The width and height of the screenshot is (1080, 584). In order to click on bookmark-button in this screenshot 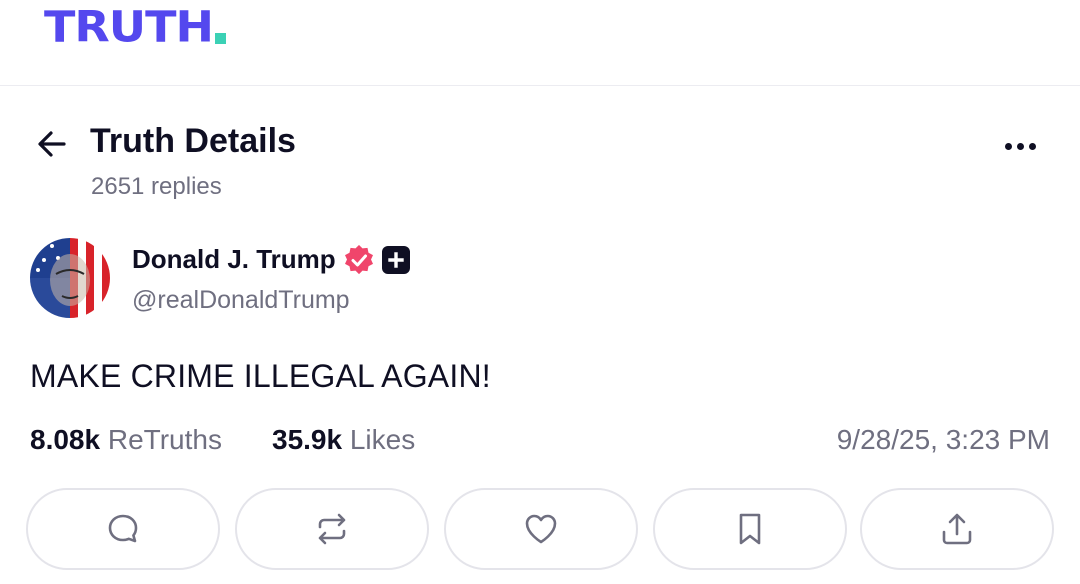, I will do `click(750, 529)`.